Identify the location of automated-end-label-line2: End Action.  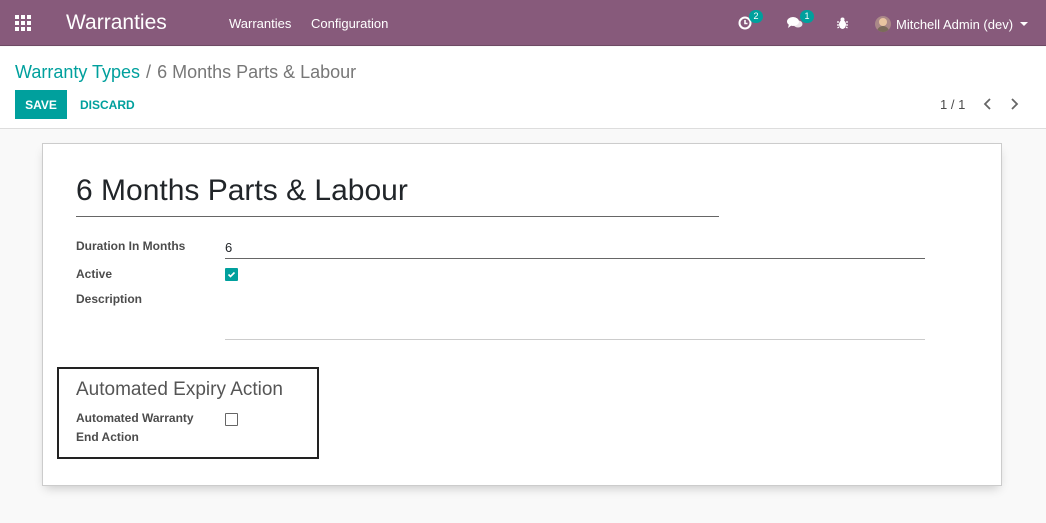
(107, 437).